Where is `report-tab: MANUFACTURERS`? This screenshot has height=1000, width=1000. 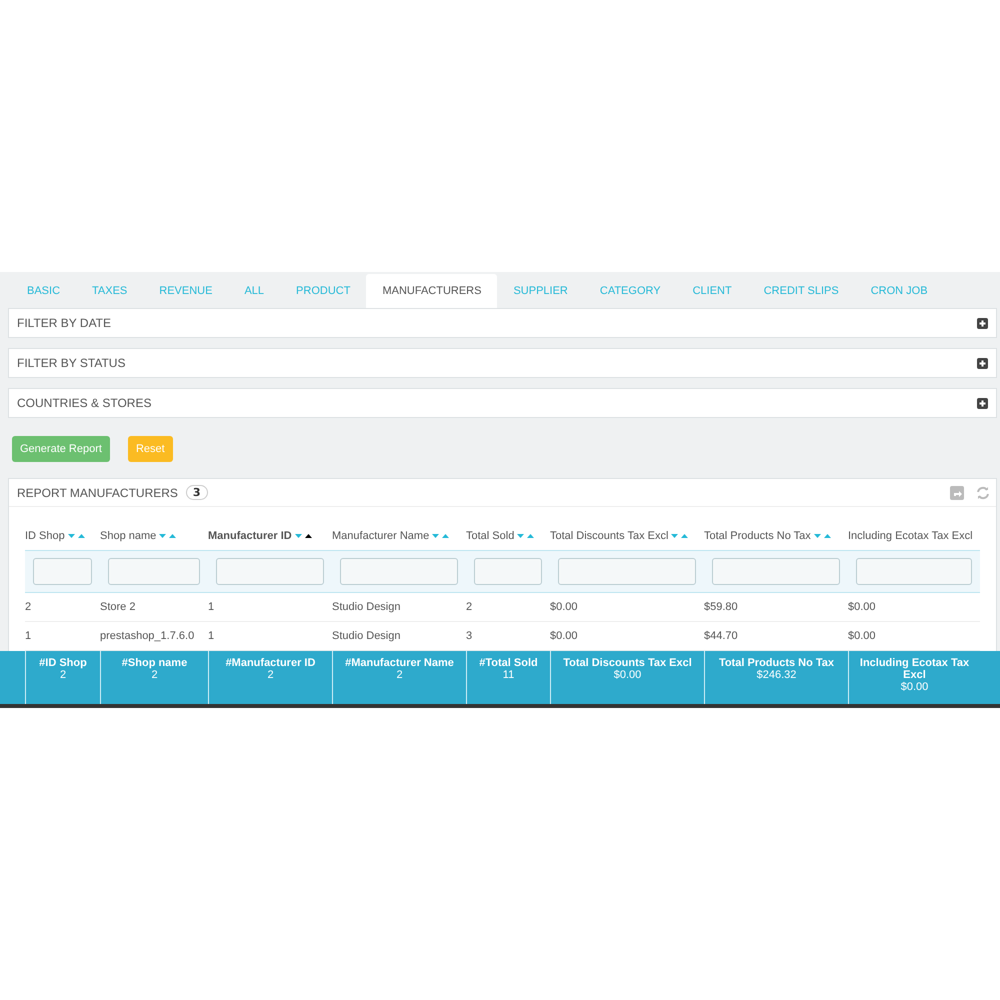 report-tab: MANUFACTURERS is located at coordinates (432, 291).